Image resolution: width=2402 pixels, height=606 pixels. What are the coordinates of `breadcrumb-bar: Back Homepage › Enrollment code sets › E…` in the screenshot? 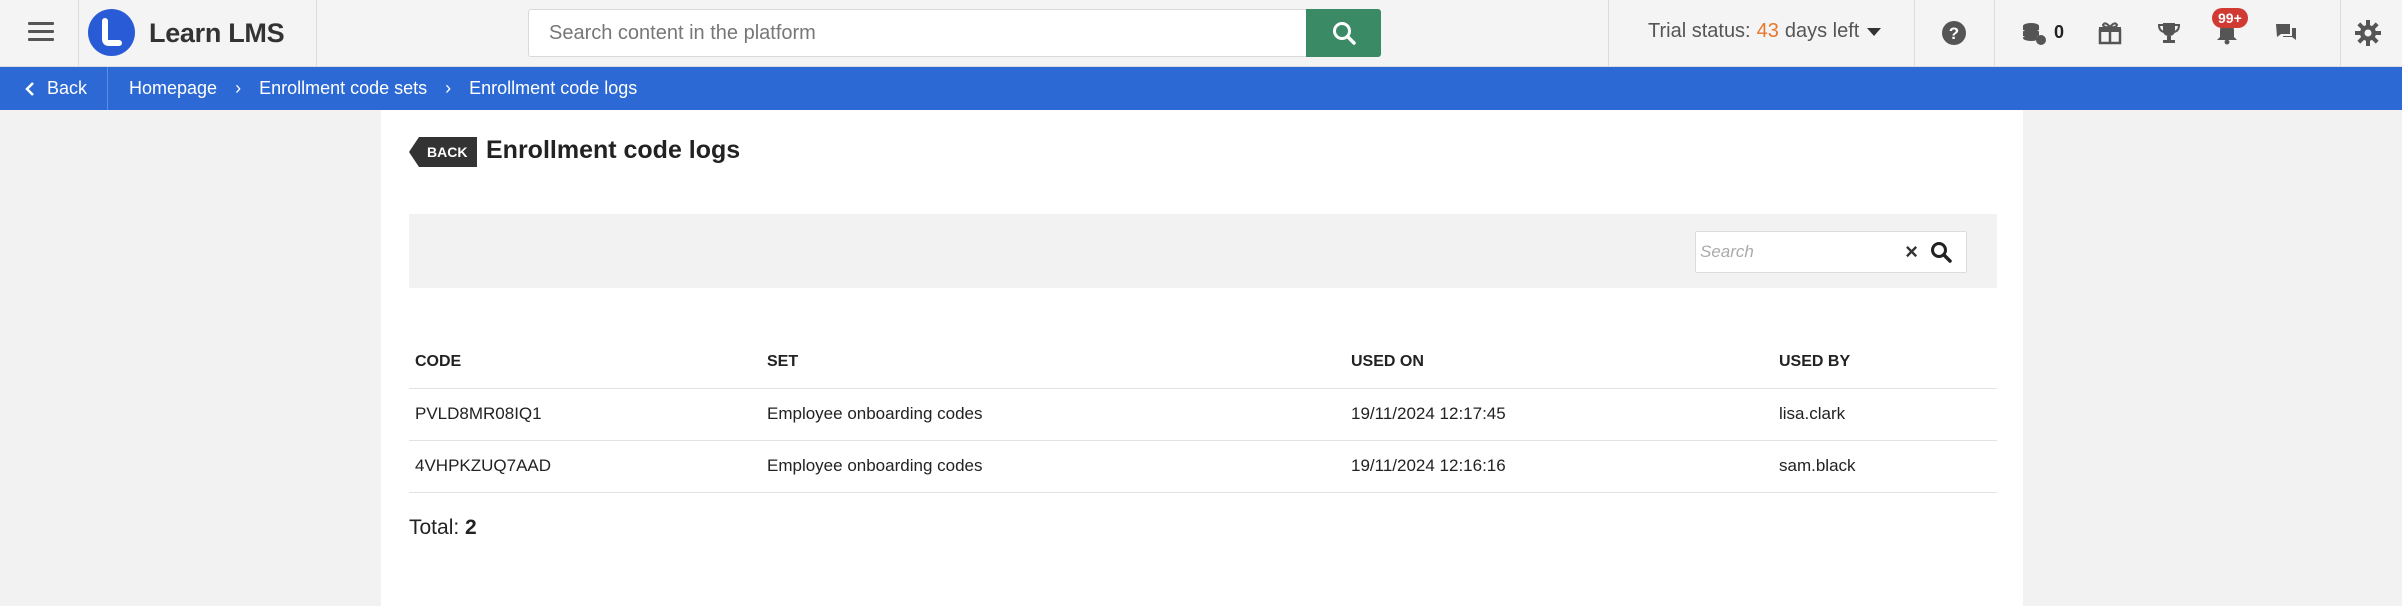 It's located at (1201, 88).